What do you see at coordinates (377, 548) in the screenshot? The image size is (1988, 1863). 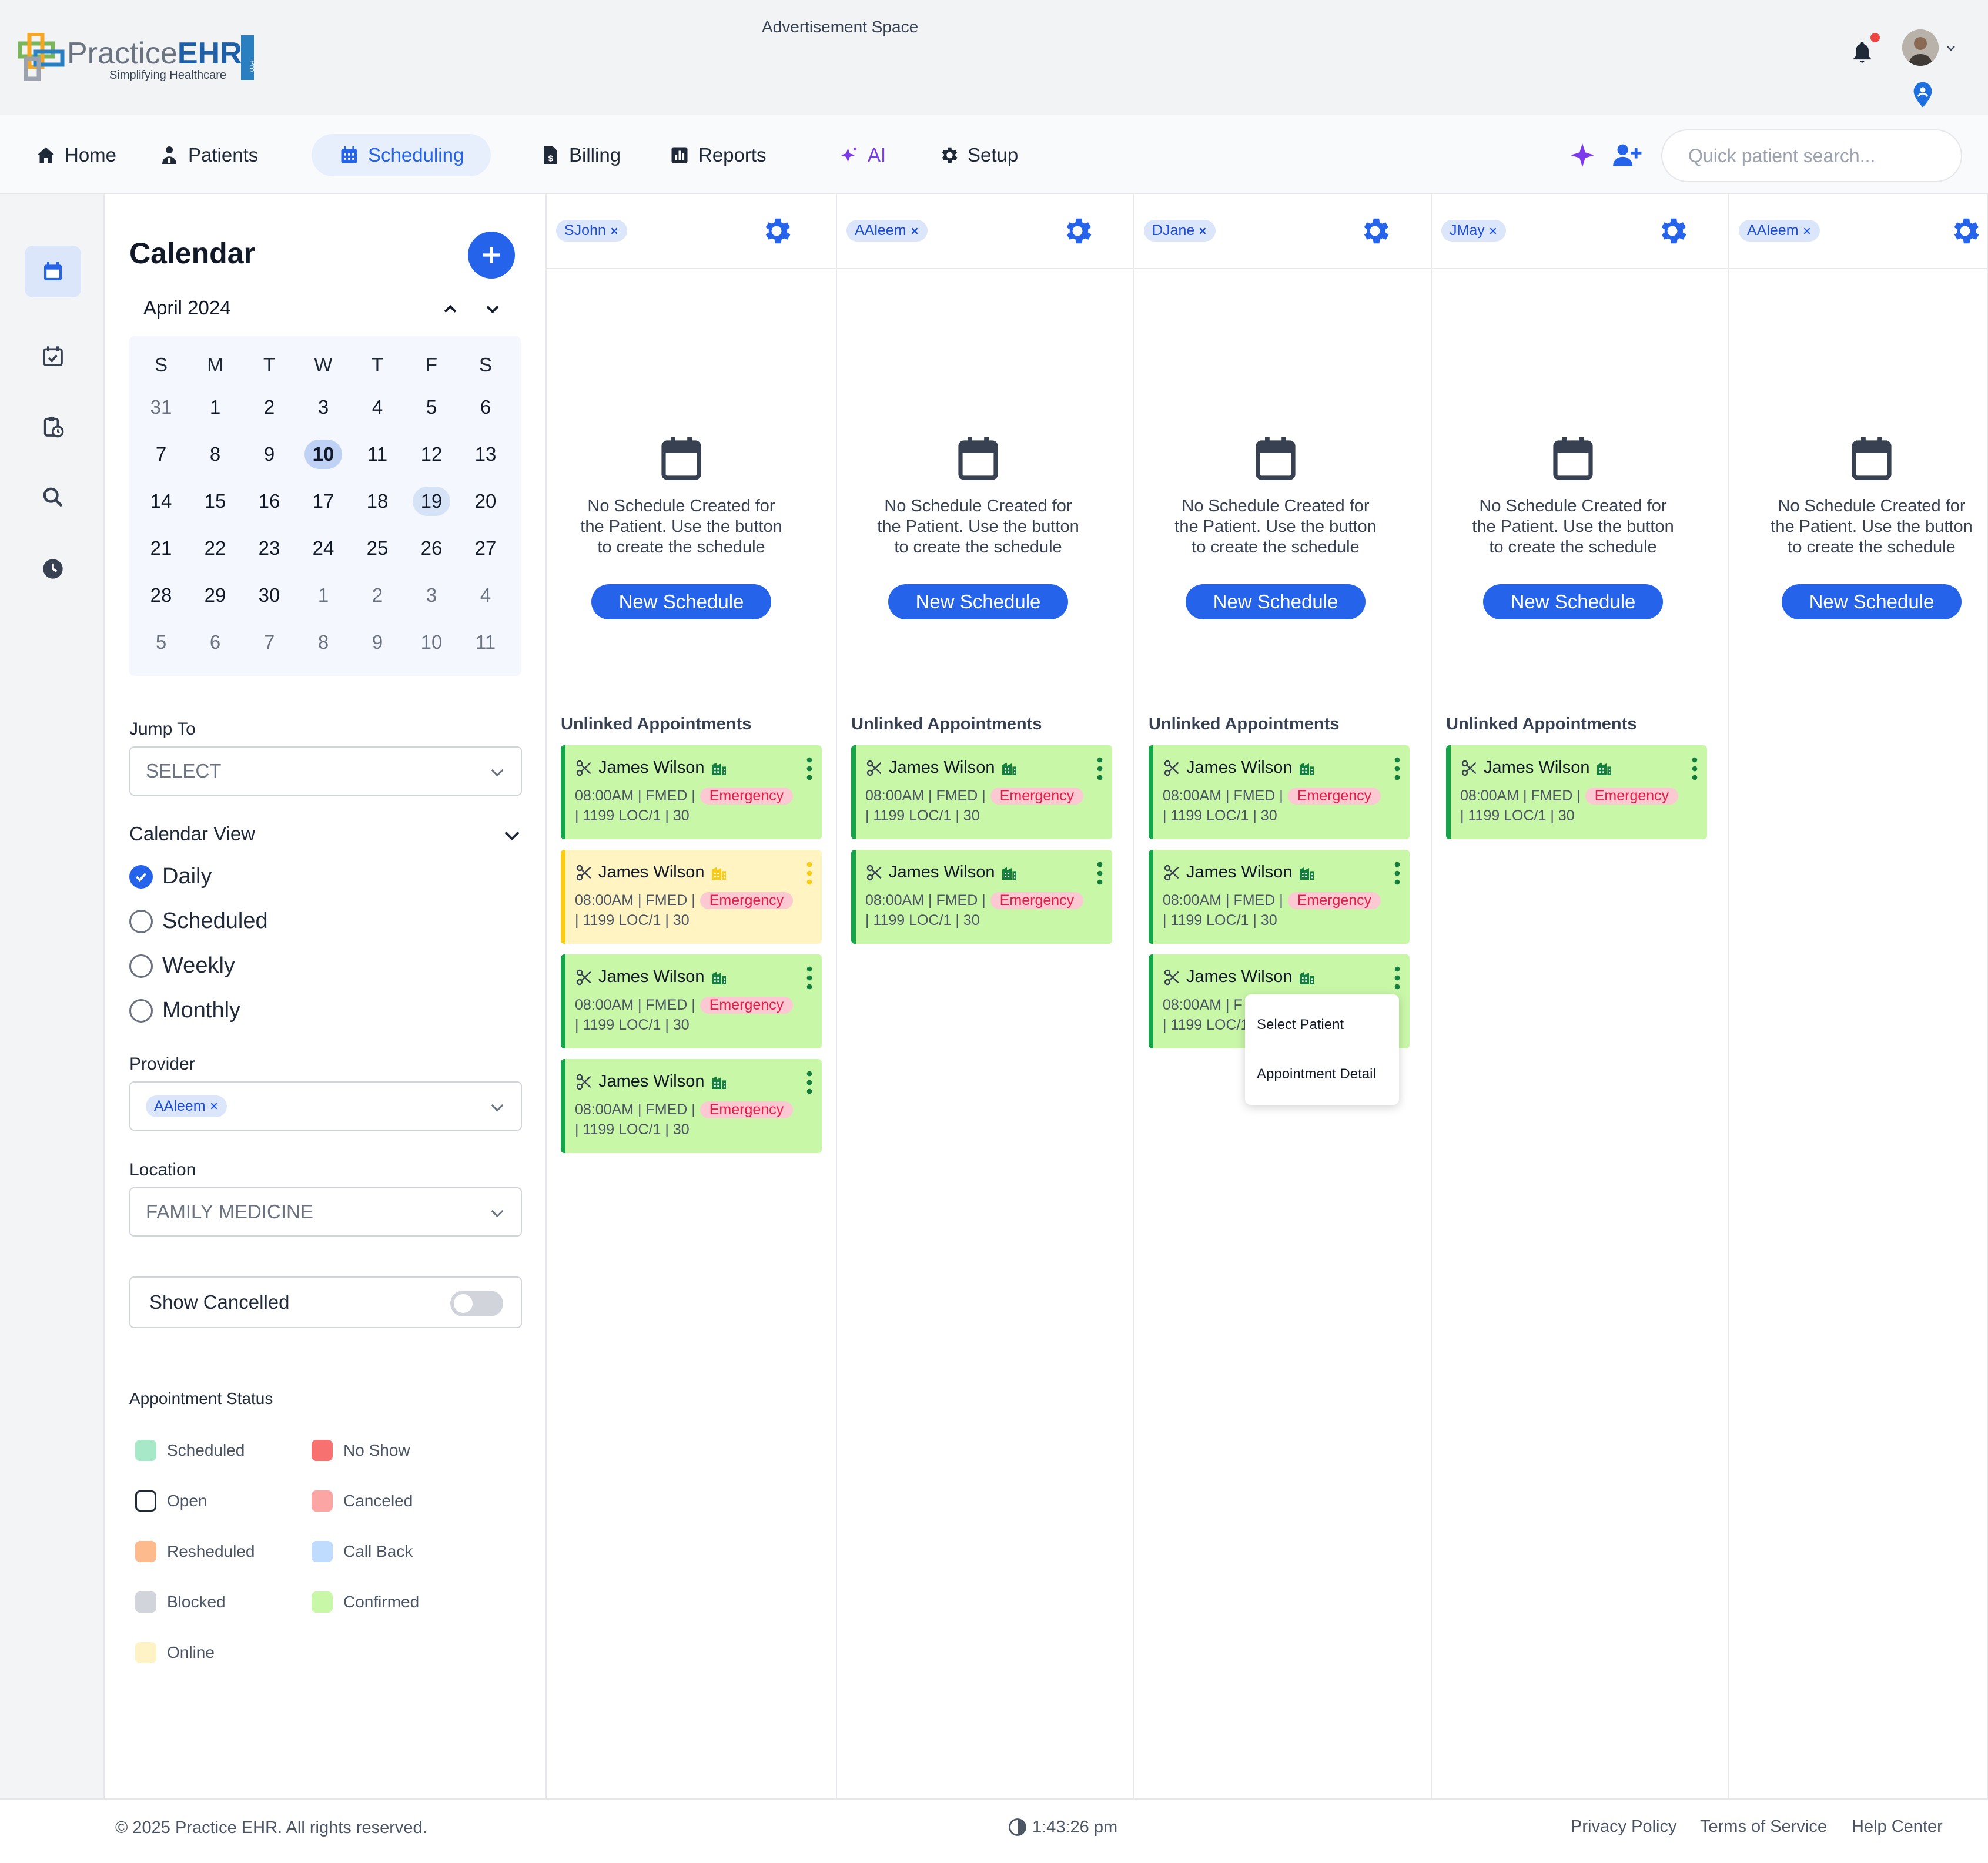 I see `calendar-day: 25` at bounding box center [377, 548].